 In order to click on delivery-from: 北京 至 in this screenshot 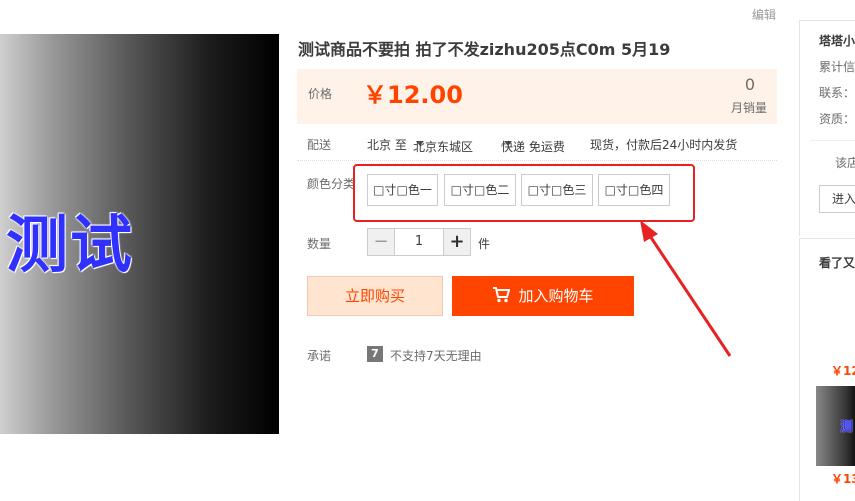, I will do `click(387, 145)`.